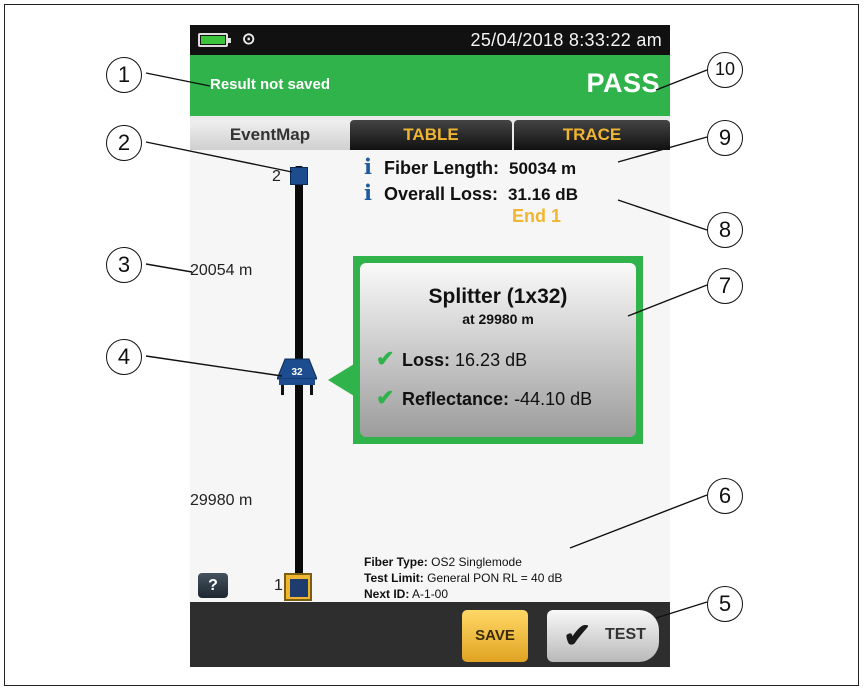 The height and width of the screenshot is (692, 865). What do you see at coordinates (124, 143) in the screenshot?
I see `callout-2: 2` at bounding box center [124, 143].